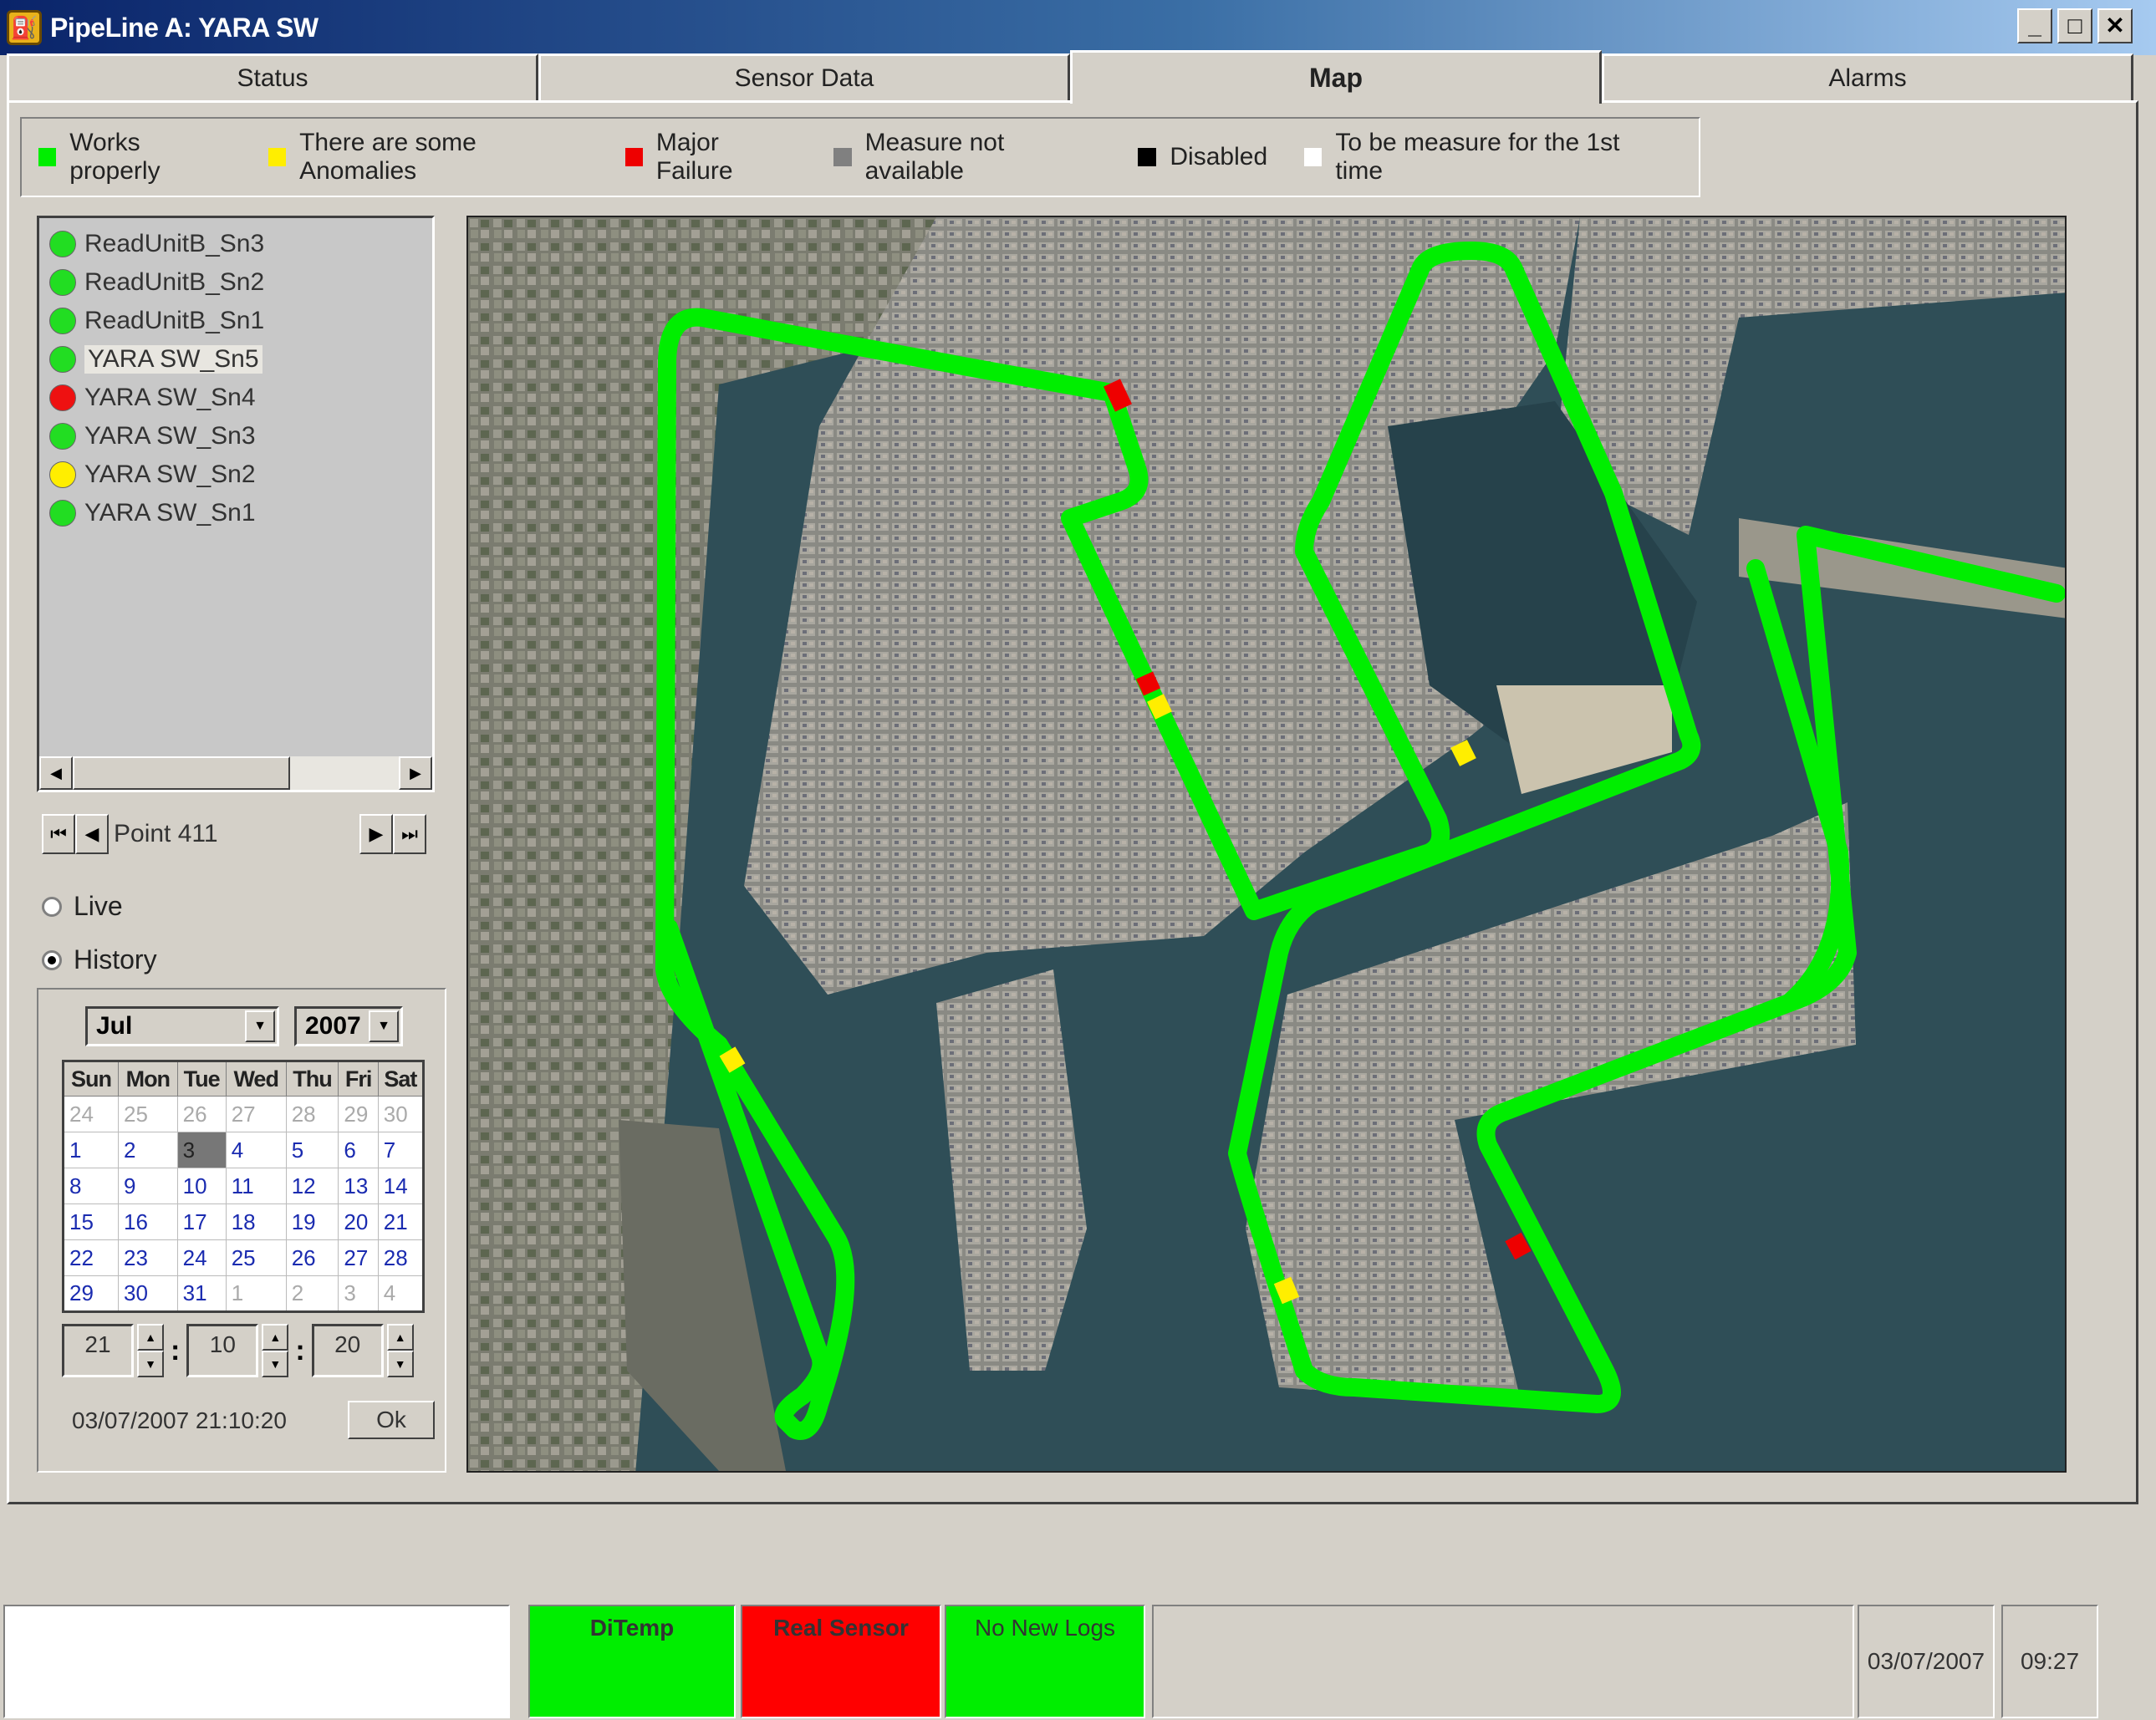 This screenshot has width=2156, height=1720. I want to click on calendar-day: 9, so click(148, 1186).